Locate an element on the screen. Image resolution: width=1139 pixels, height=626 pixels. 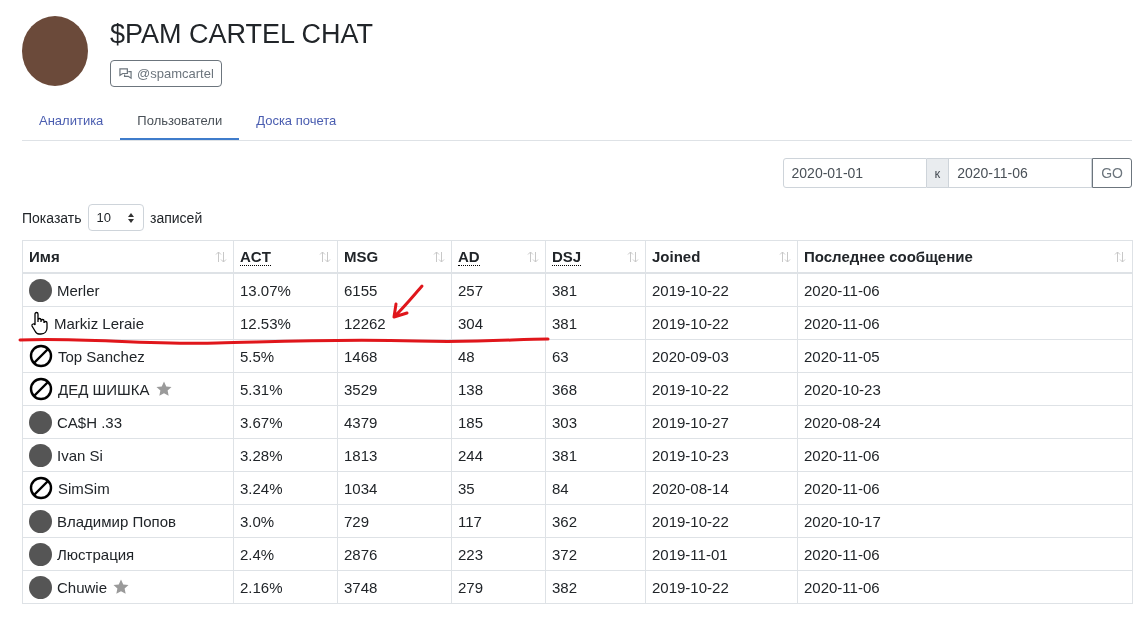
table-cell: 257 is located at coordinates (498, 290).